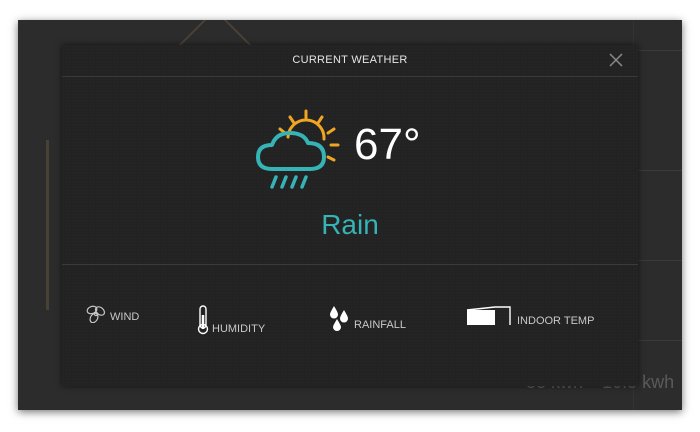 The image size is (700, 432). I want to click on stat-humidity: HUMIDITY, so click(231, 320).